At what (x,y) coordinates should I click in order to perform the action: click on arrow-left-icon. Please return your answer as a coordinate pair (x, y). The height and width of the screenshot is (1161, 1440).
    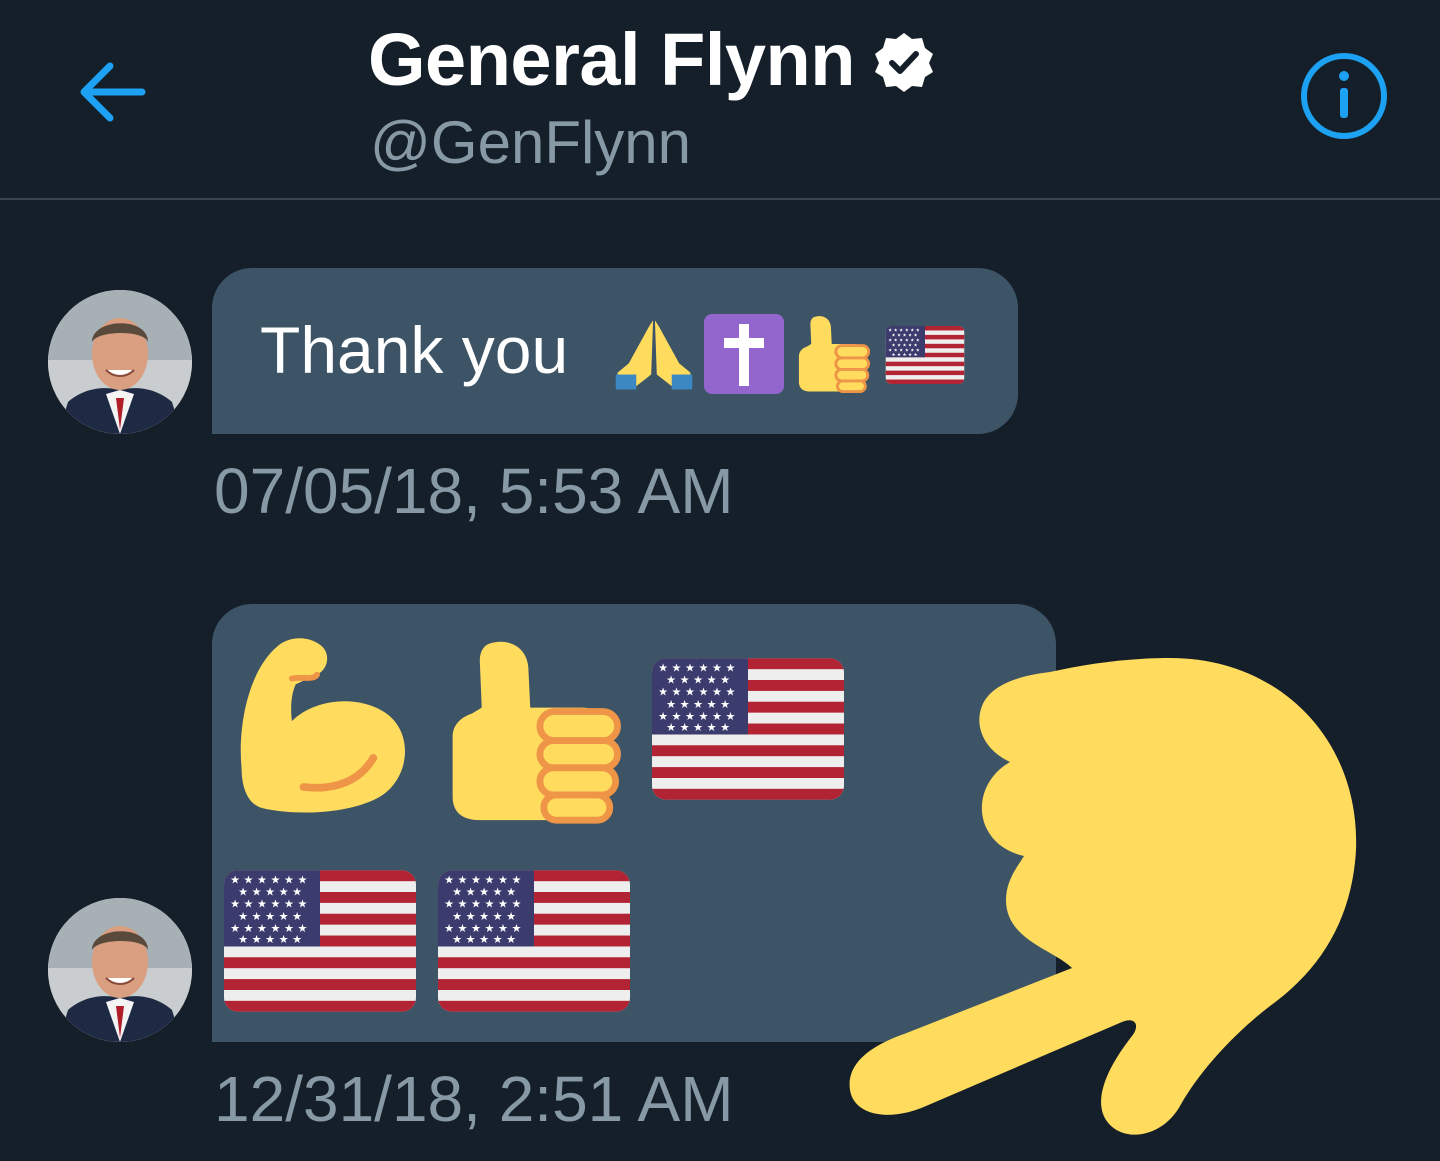
    Looking at the image, I should click on (113, 92).